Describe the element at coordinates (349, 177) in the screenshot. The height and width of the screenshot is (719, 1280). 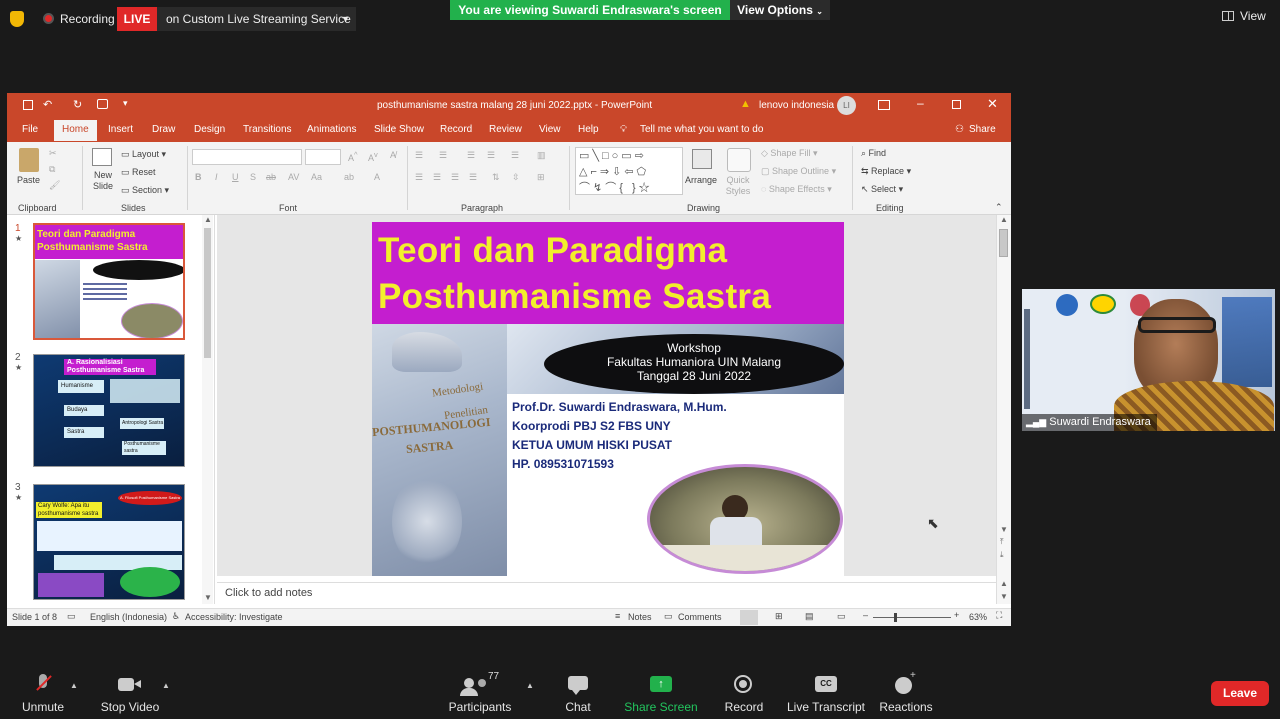
I see `highlight-icon: ab` at that location.